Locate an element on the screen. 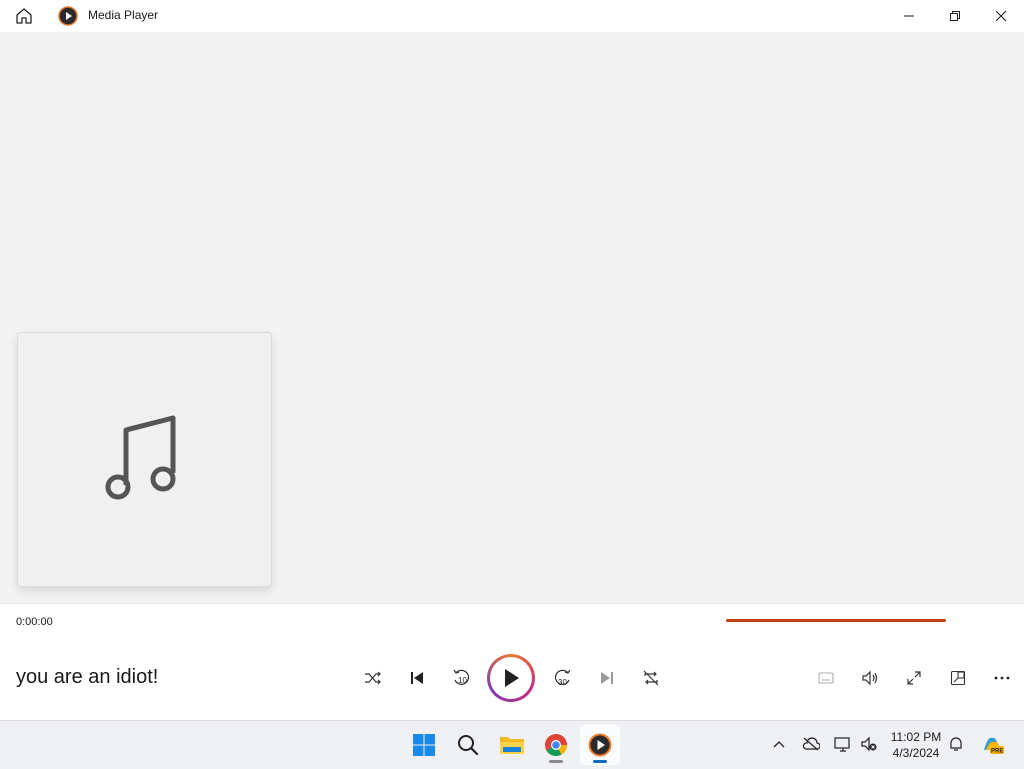 This screenshot has width=1024, height=769. fullscreen-button is located at coordinates (914, 678).